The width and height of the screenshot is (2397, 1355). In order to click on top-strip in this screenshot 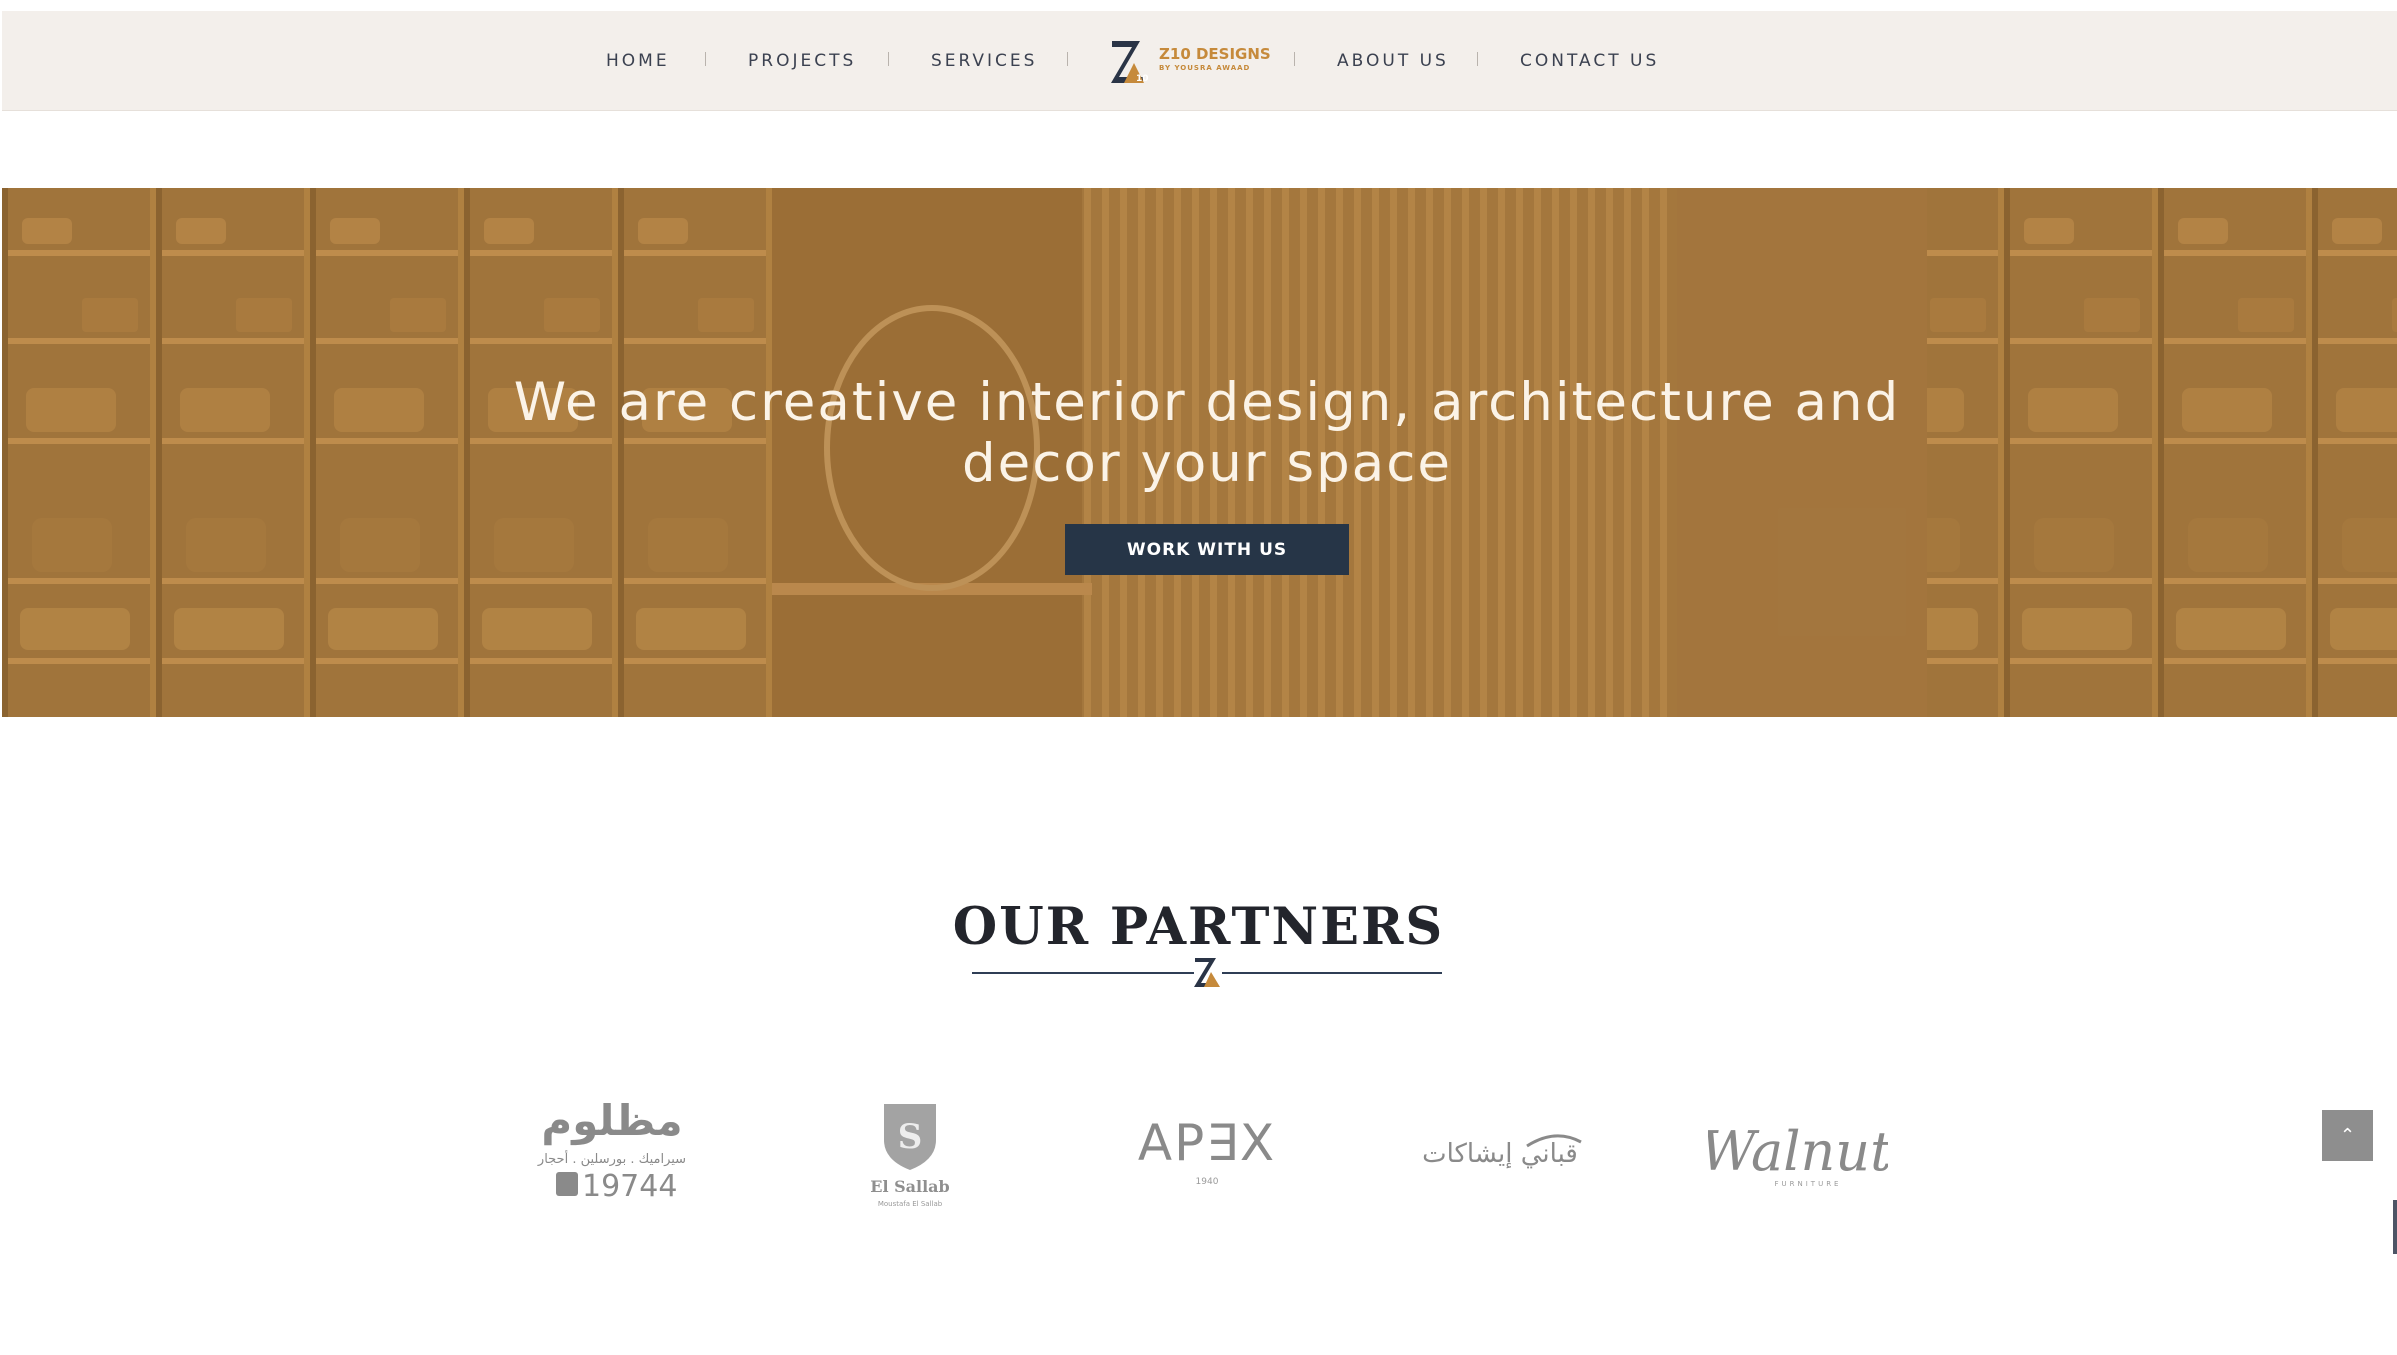, I will do `click(1198, 5)`.